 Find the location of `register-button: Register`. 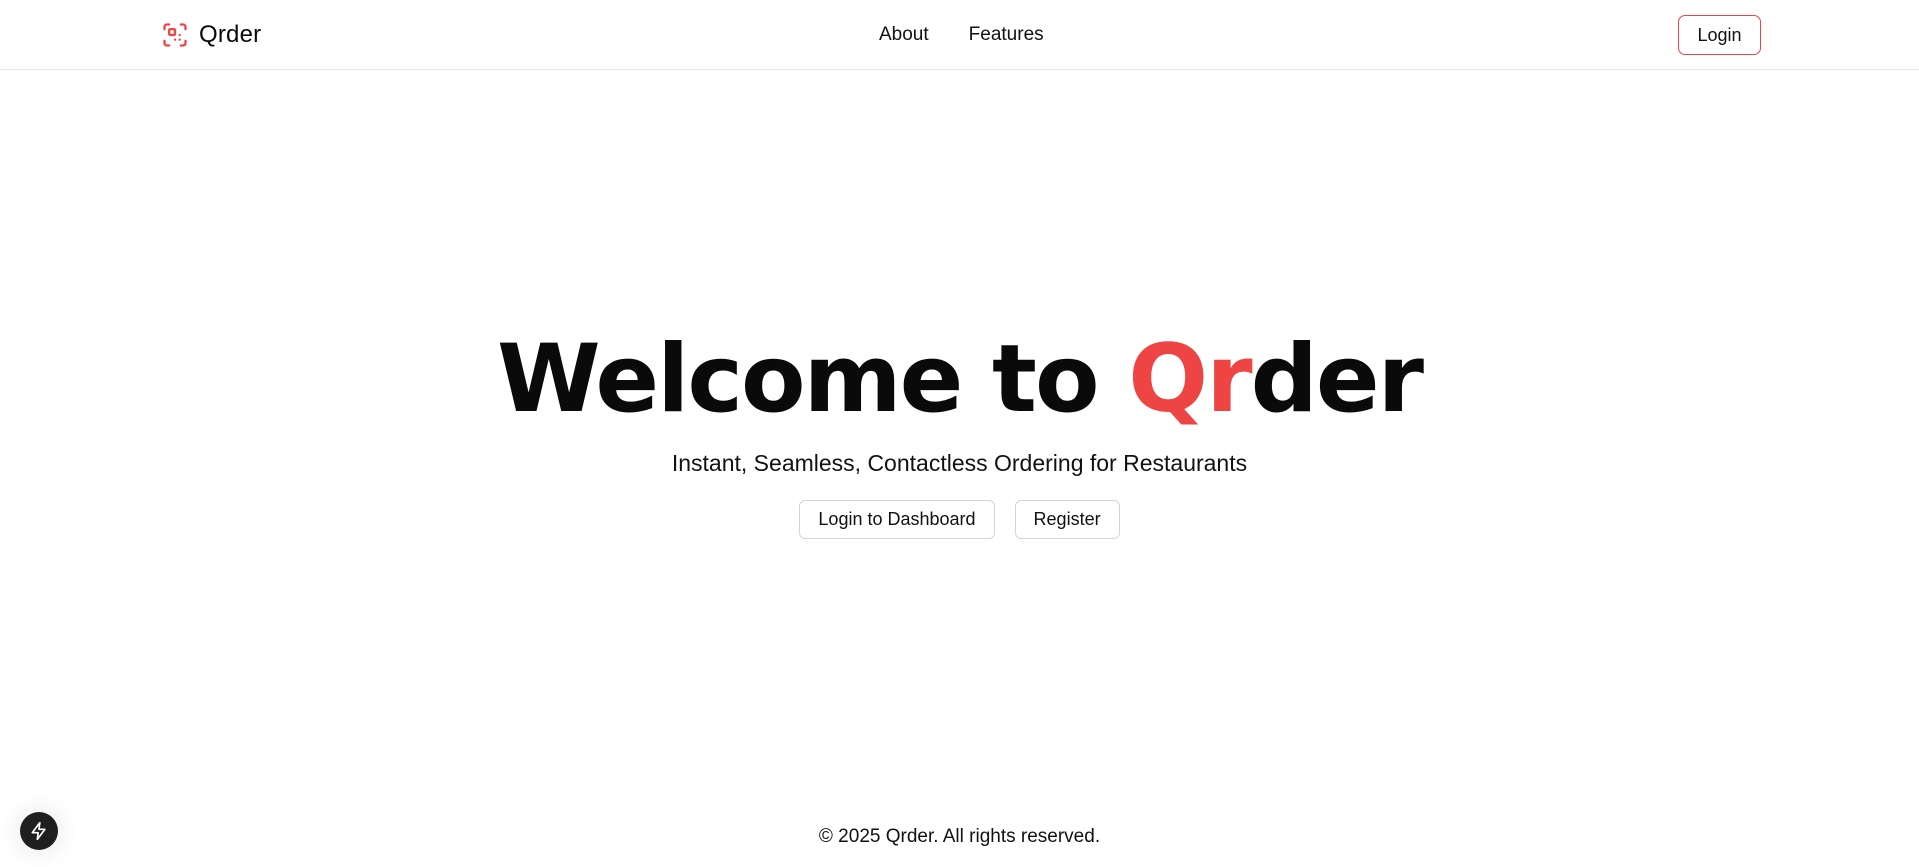

register-button: Register is located at coordinates (1067, 519).